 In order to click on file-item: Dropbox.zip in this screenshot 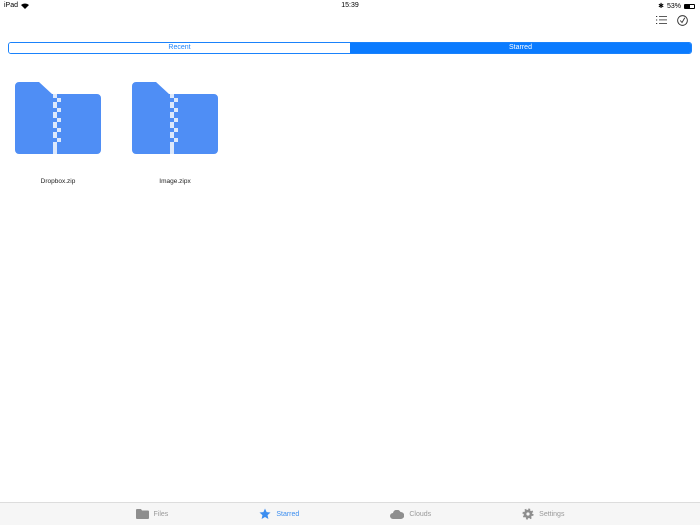, I will do `click(58, 133)`.